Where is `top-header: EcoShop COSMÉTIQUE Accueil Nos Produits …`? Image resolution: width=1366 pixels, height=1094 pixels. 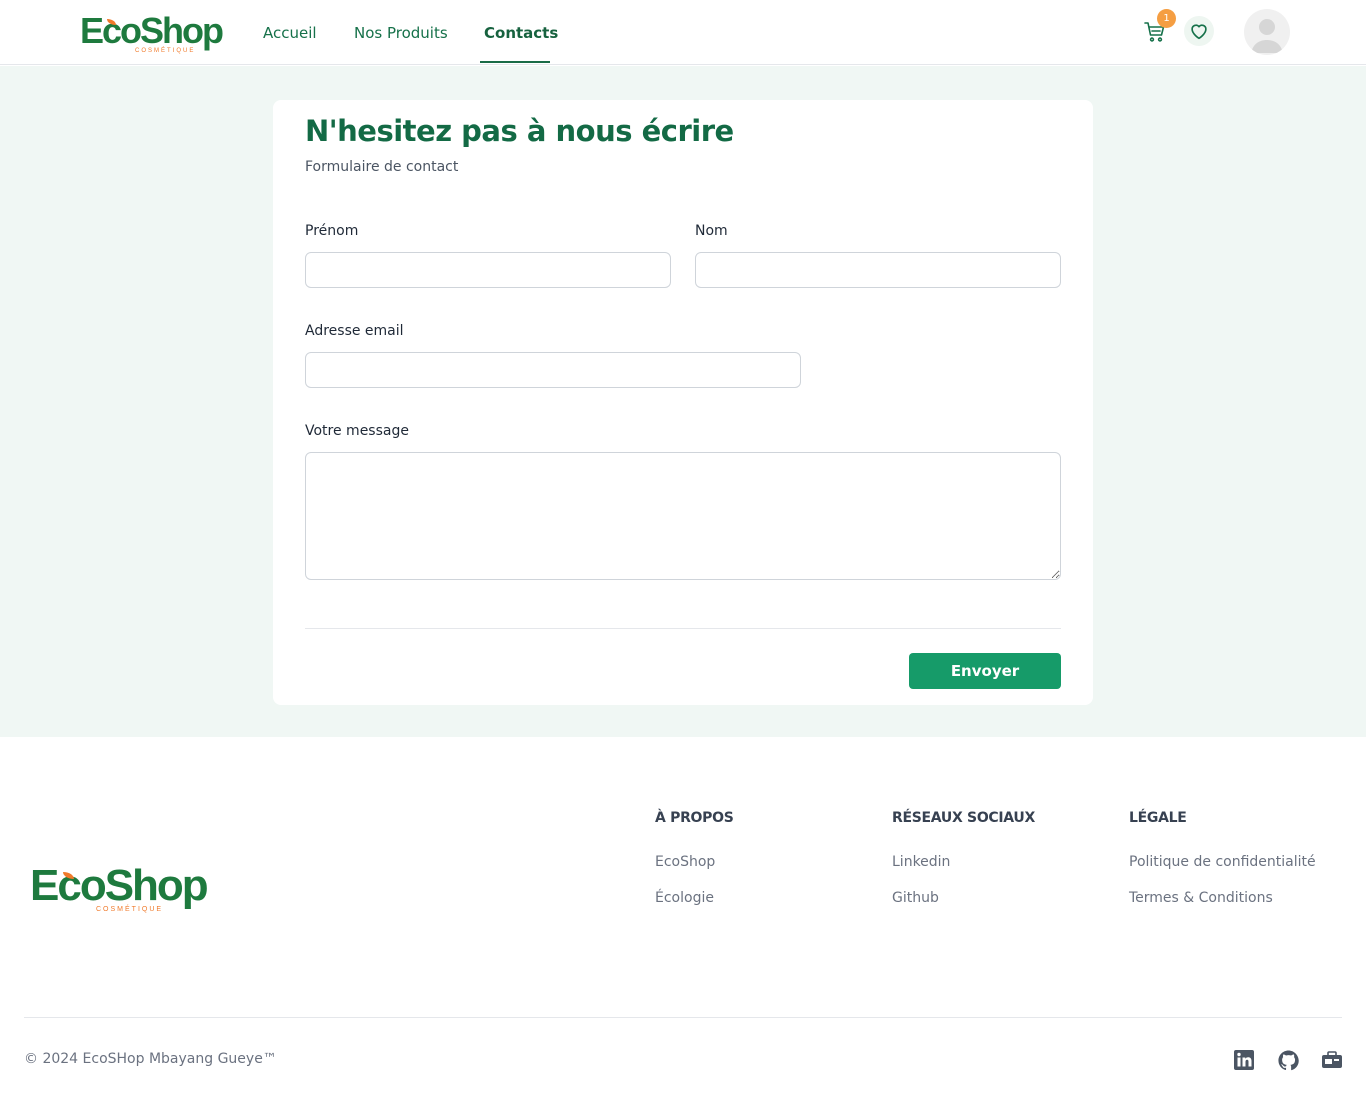 top-header: EcoShop COSMÉTIQUE Accueil Nos Produits … is located at coordinates (683, 32).